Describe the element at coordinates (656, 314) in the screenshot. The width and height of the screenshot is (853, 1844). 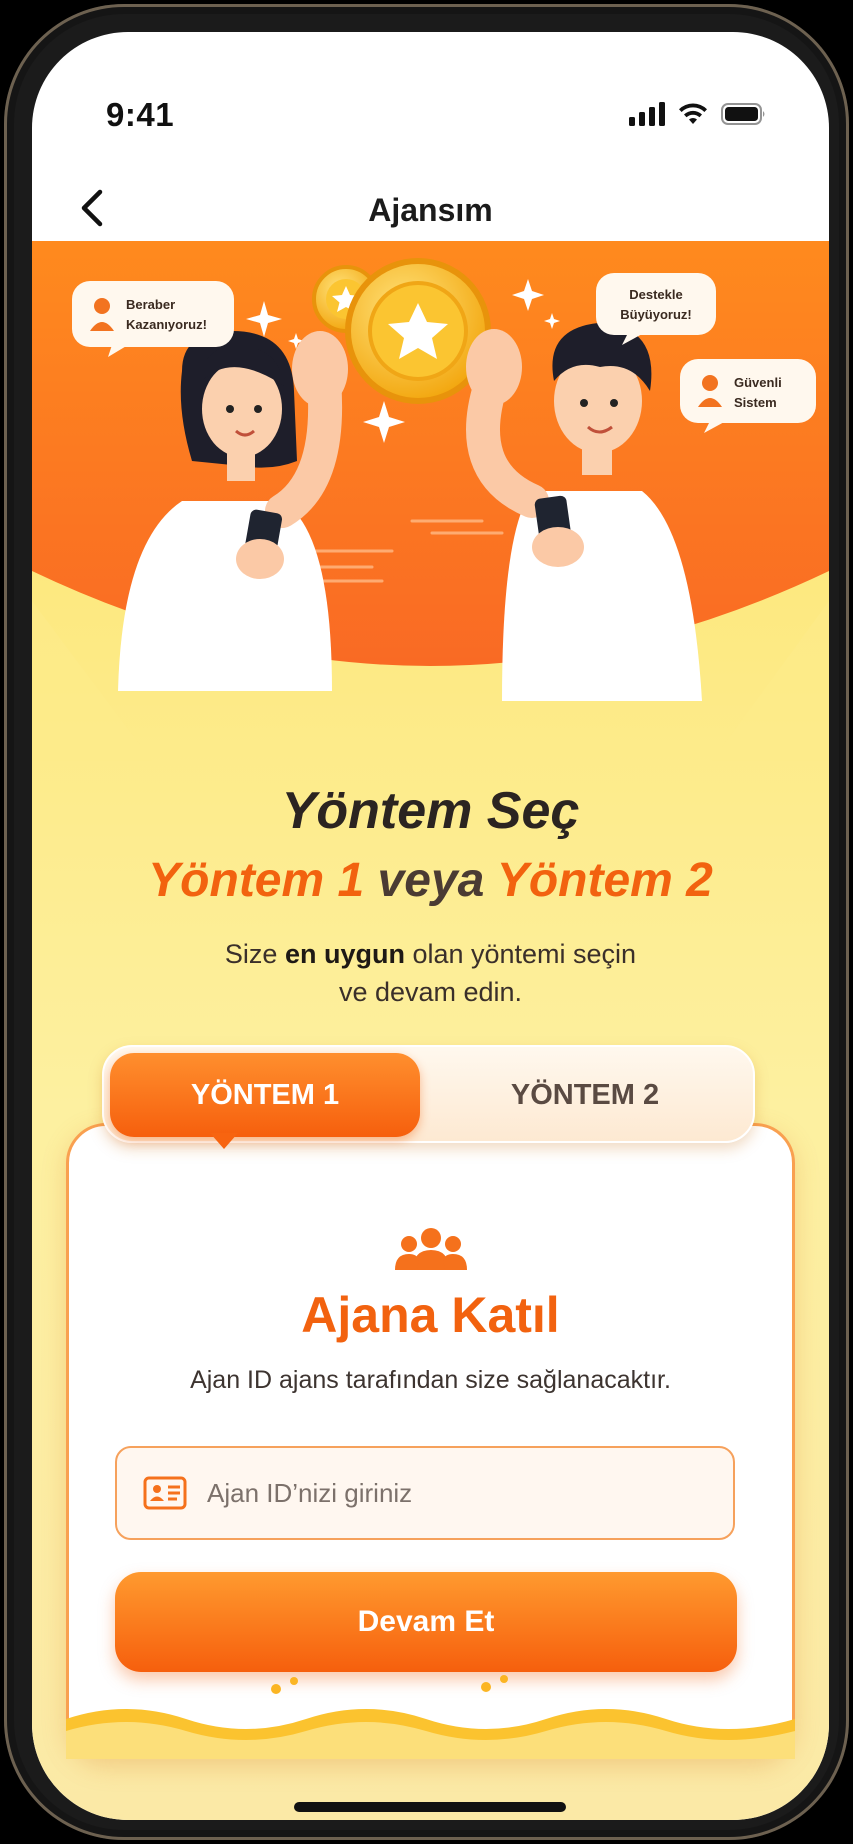
I see `svg-text: Büyüyoruz!` at that location.